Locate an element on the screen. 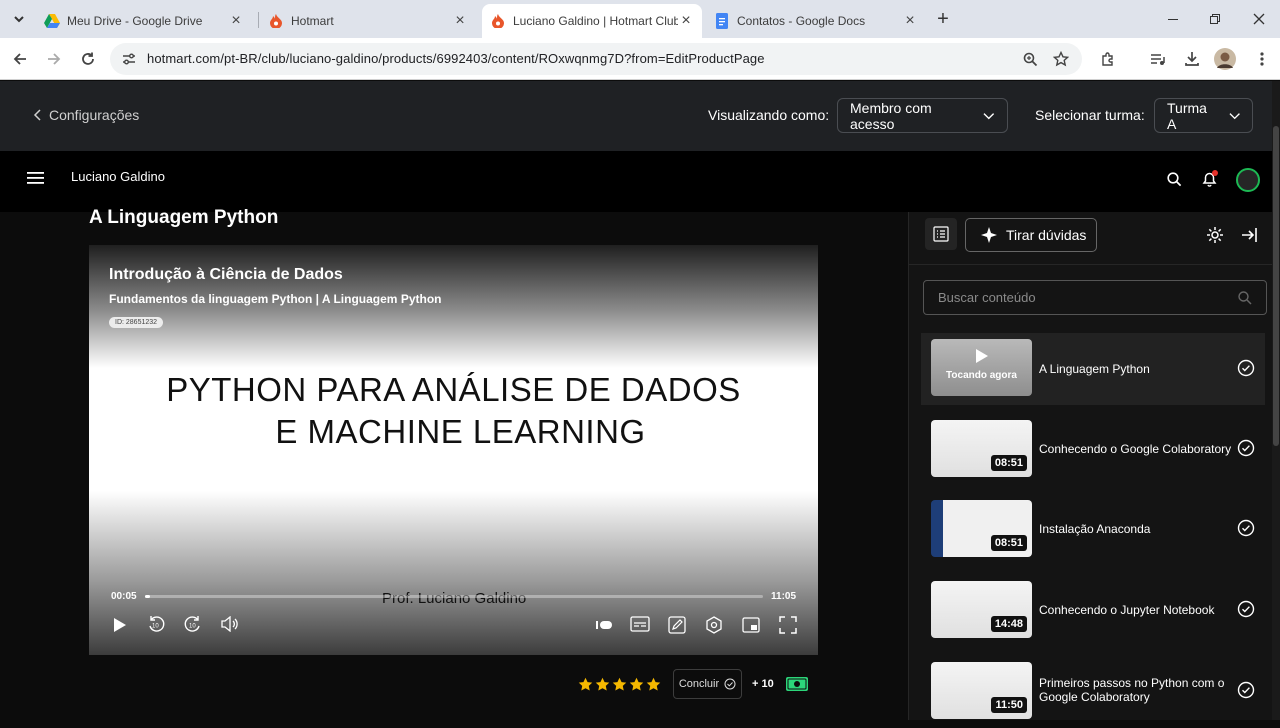 The height and width of the screenshot is (728, 1280). forward-10-icon: 10 is located at coordinates (193, 626).